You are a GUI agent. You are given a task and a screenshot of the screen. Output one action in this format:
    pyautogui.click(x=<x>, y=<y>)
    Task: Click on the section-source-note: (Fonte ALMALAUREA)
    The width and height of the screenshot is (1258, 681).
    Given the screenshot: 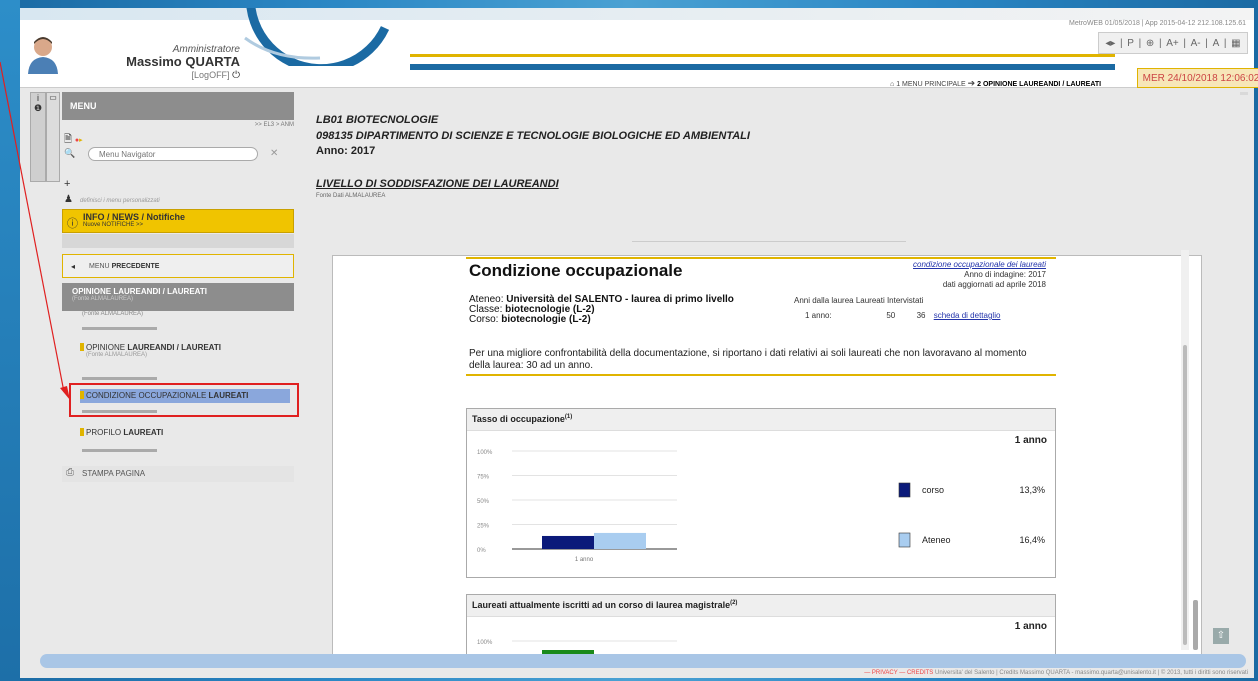 What is the action you would take?
    pyautogui.click(x=113, y=314)
    